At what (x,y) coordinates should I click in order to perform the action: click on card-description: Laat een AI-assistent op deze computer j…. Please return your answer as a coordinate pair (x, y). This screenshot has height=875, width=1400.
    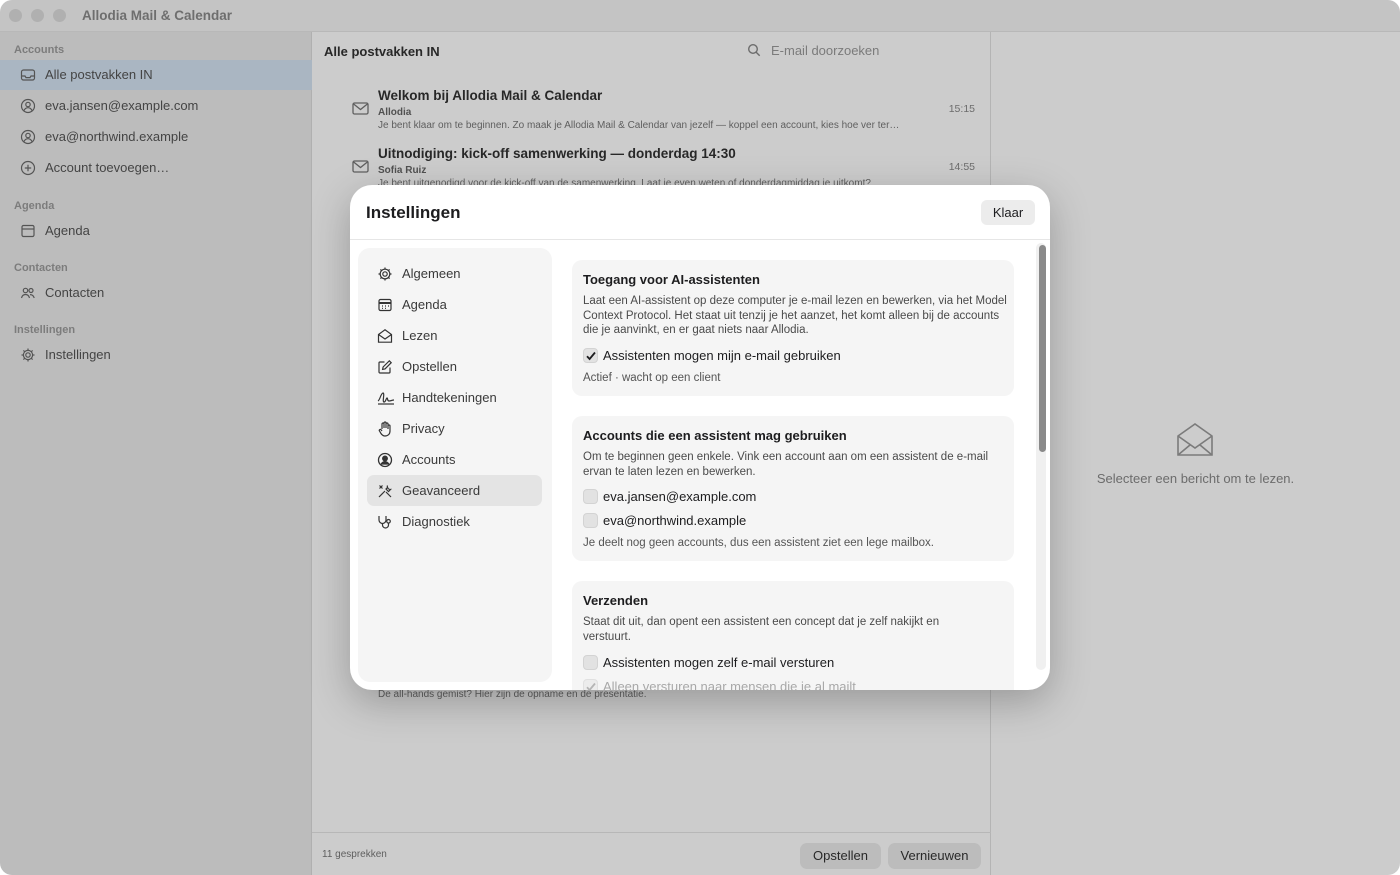
    Looking at the image, I should click on (795, 315).